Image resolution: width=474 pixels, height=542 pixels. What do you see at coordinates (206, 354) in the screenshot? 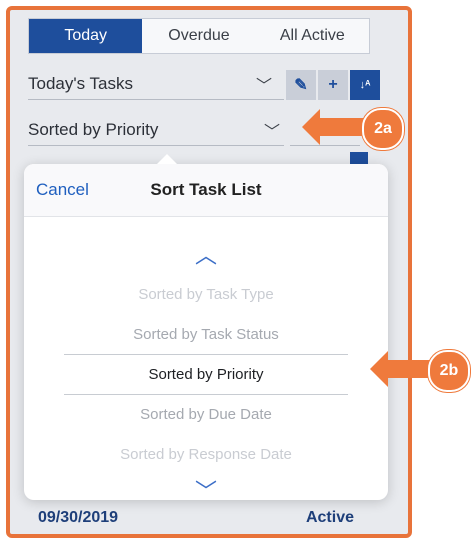
I see `selection-line-top` at bounding box center [206, 354].